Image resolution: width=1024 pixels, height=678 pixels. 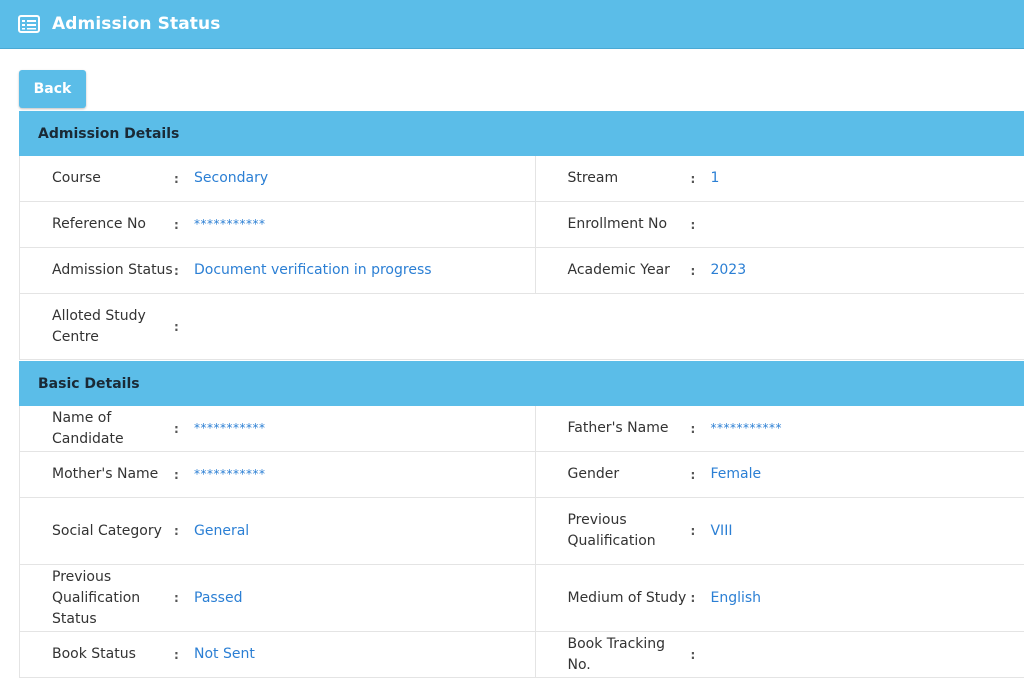 I want to click on detail-cell: Mother's Name : ***********, so click(x=278, y=474).